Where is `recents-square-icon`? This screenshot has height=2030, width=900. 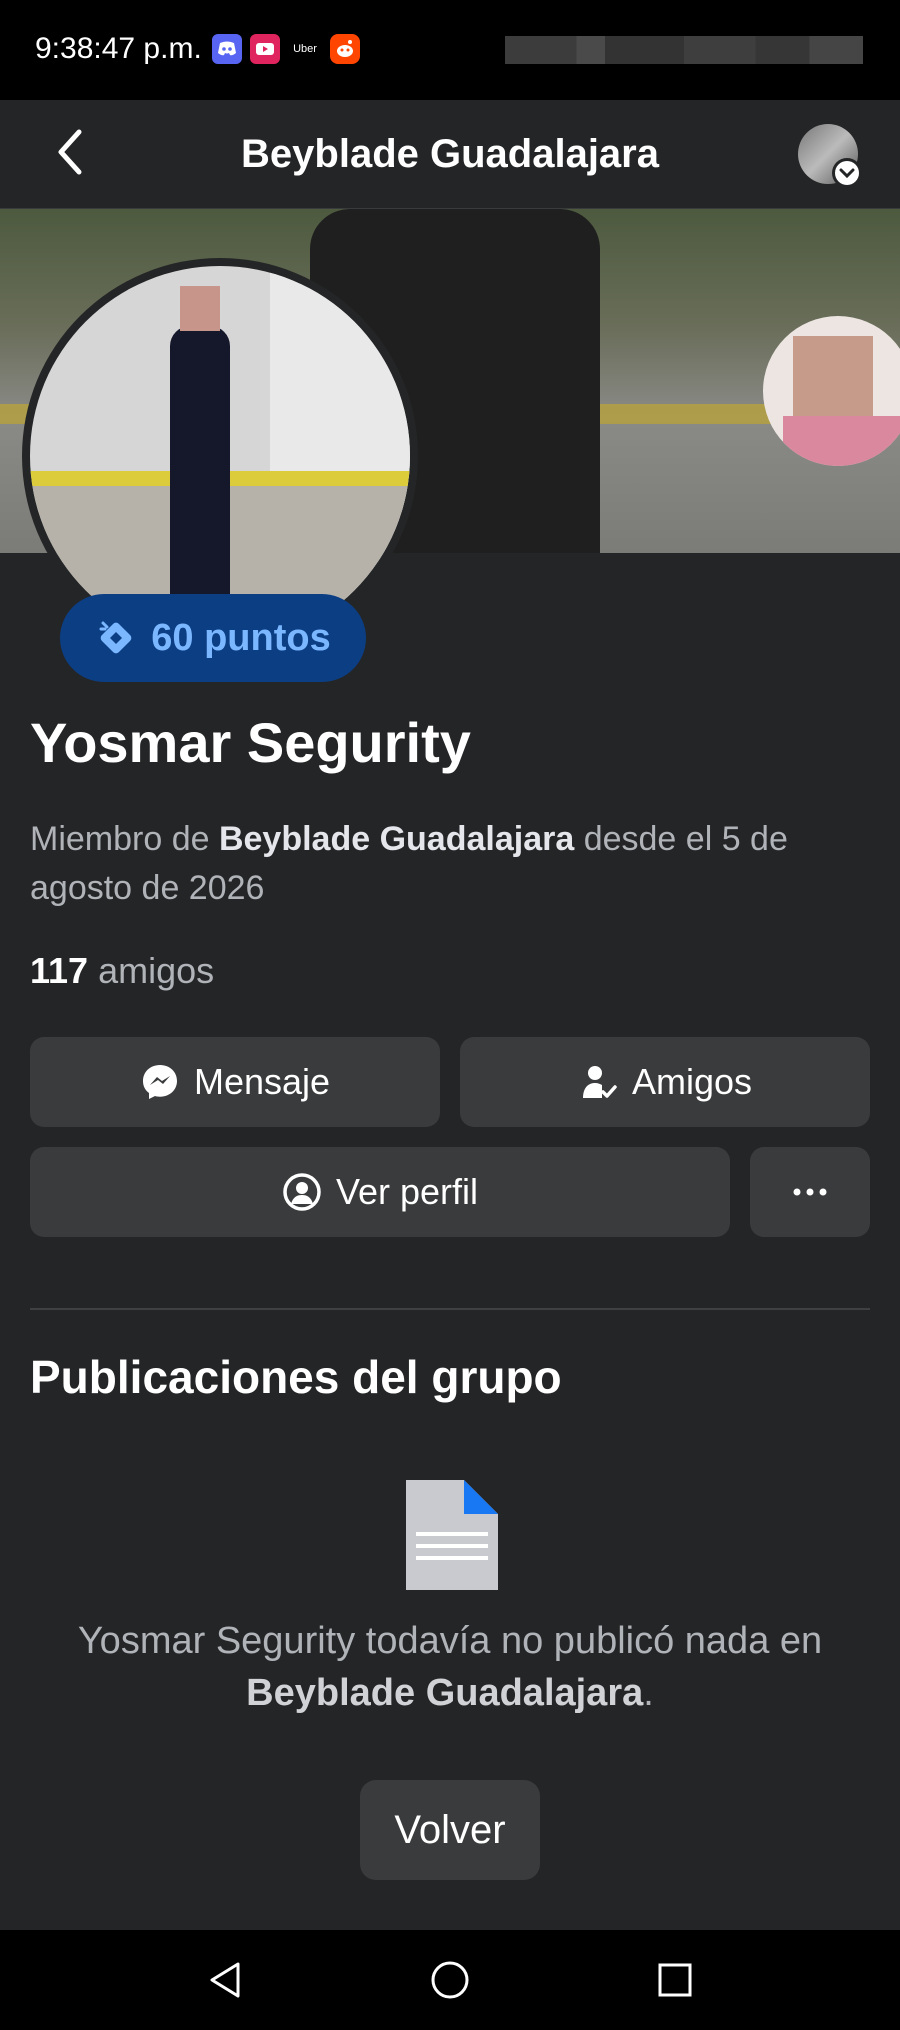
recents-square-icon is located at coordinates (675, 1980).